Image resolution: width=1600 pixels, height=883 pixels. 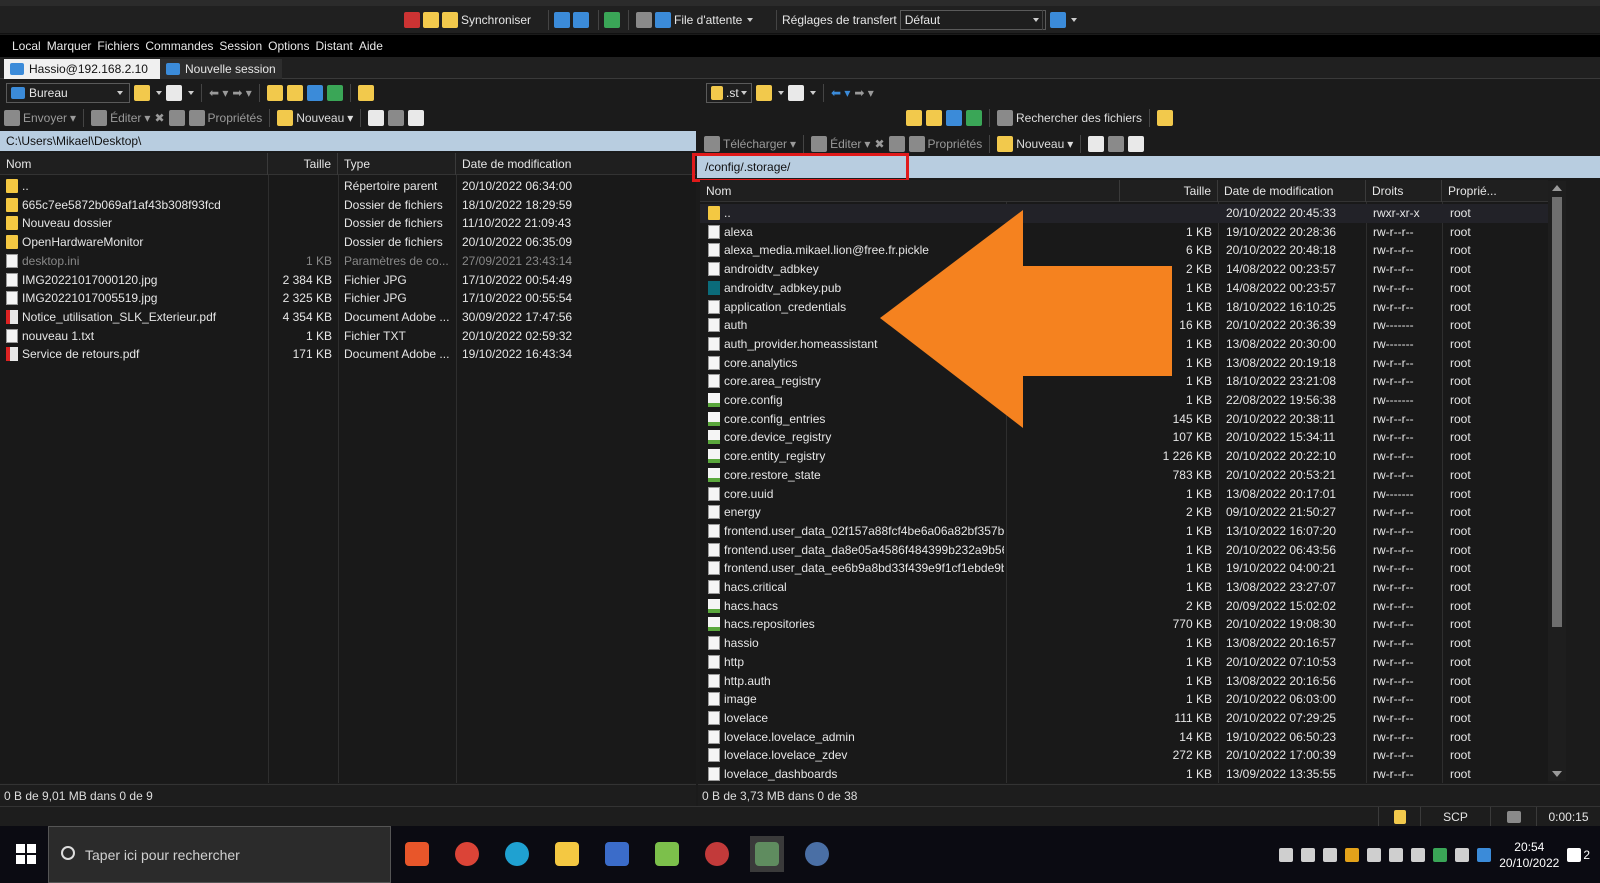 I want to click on find-icon, so click(x=1165, y=118).